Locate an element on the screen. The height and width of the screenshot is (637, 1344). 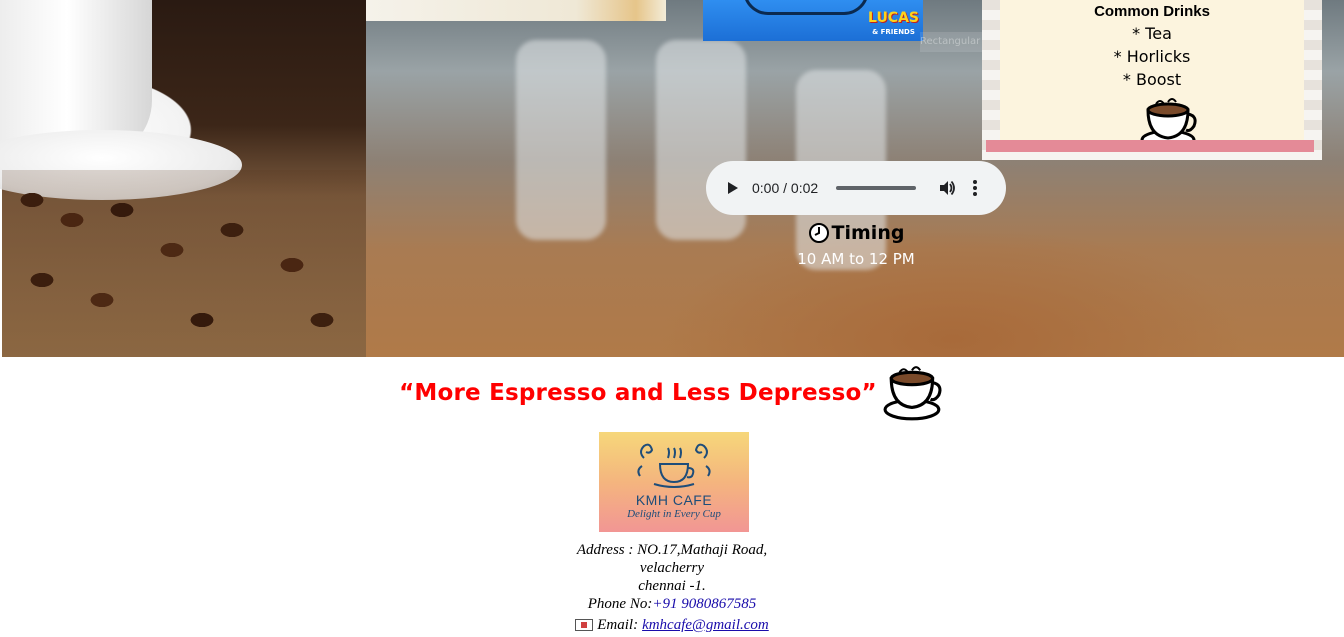
cafe-logo: KMH CAFE Delight in Every Cup is located at coordinates (674, 482).